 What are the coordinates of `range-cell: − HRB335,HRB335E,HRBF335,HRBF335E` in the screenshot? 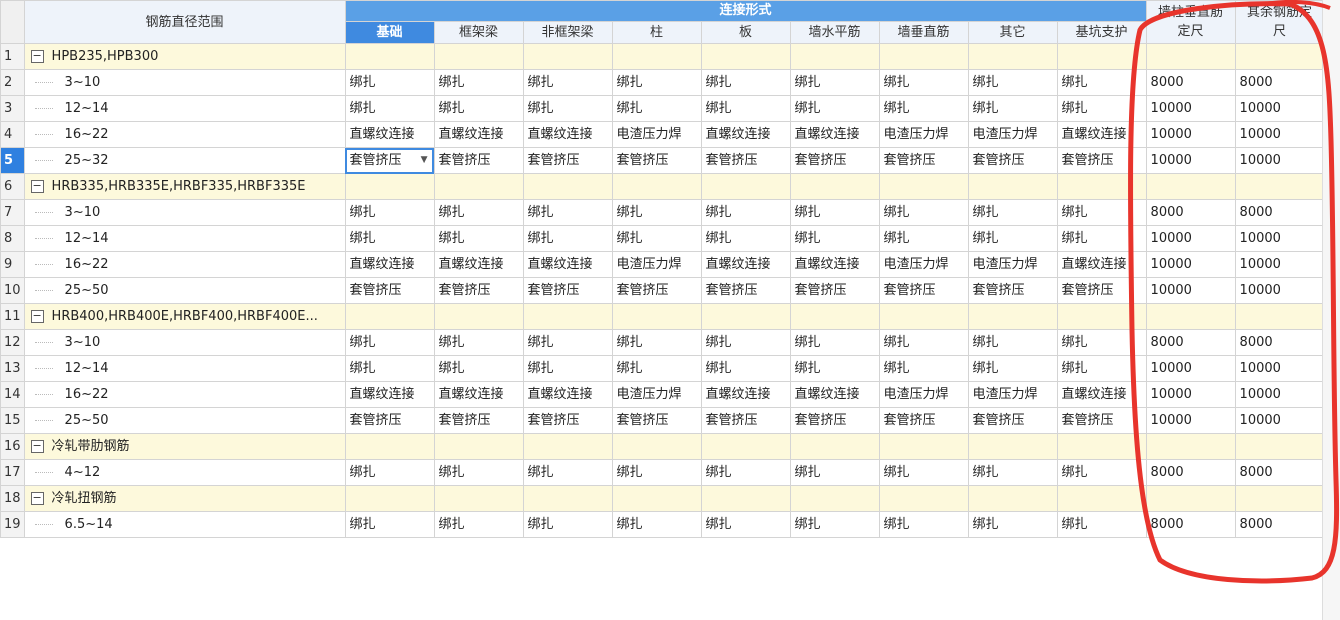 It's located at (184, 186).